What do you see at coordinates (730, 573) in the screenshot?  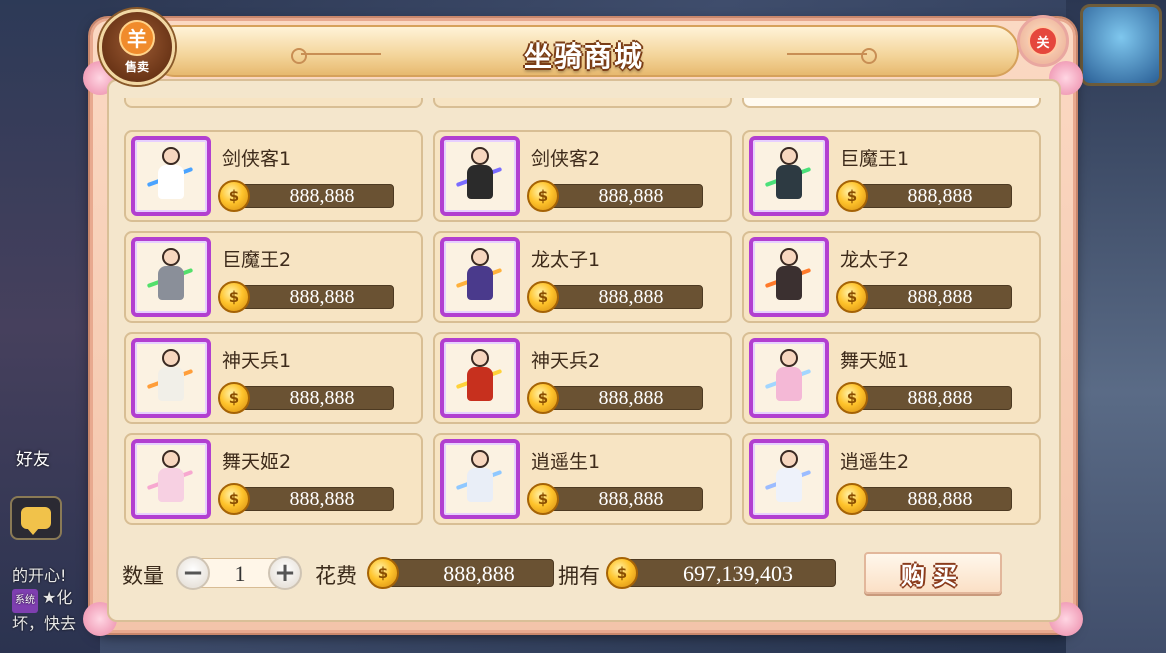 I see `owned-display: 697,139,403` at bounding box center [730, 573].